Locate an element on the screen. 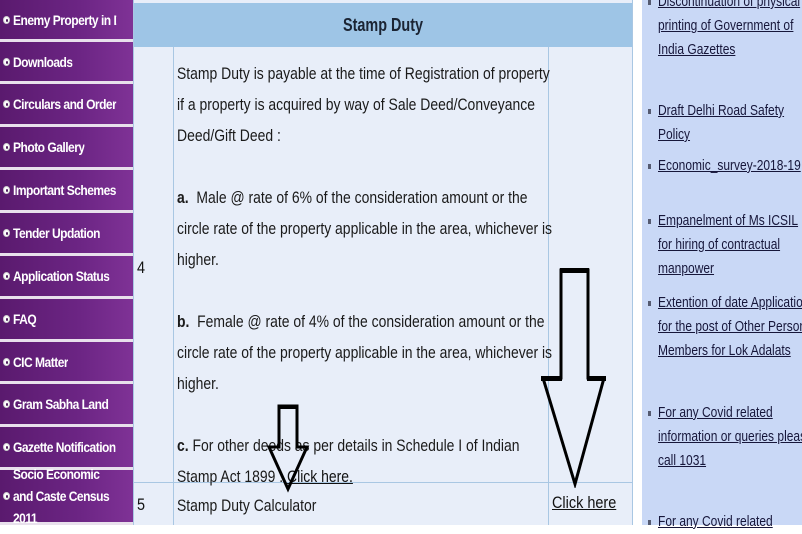 The image size is (802, 534). sidebar-item-application-status: Application Status is located at coordinates (66, 276).